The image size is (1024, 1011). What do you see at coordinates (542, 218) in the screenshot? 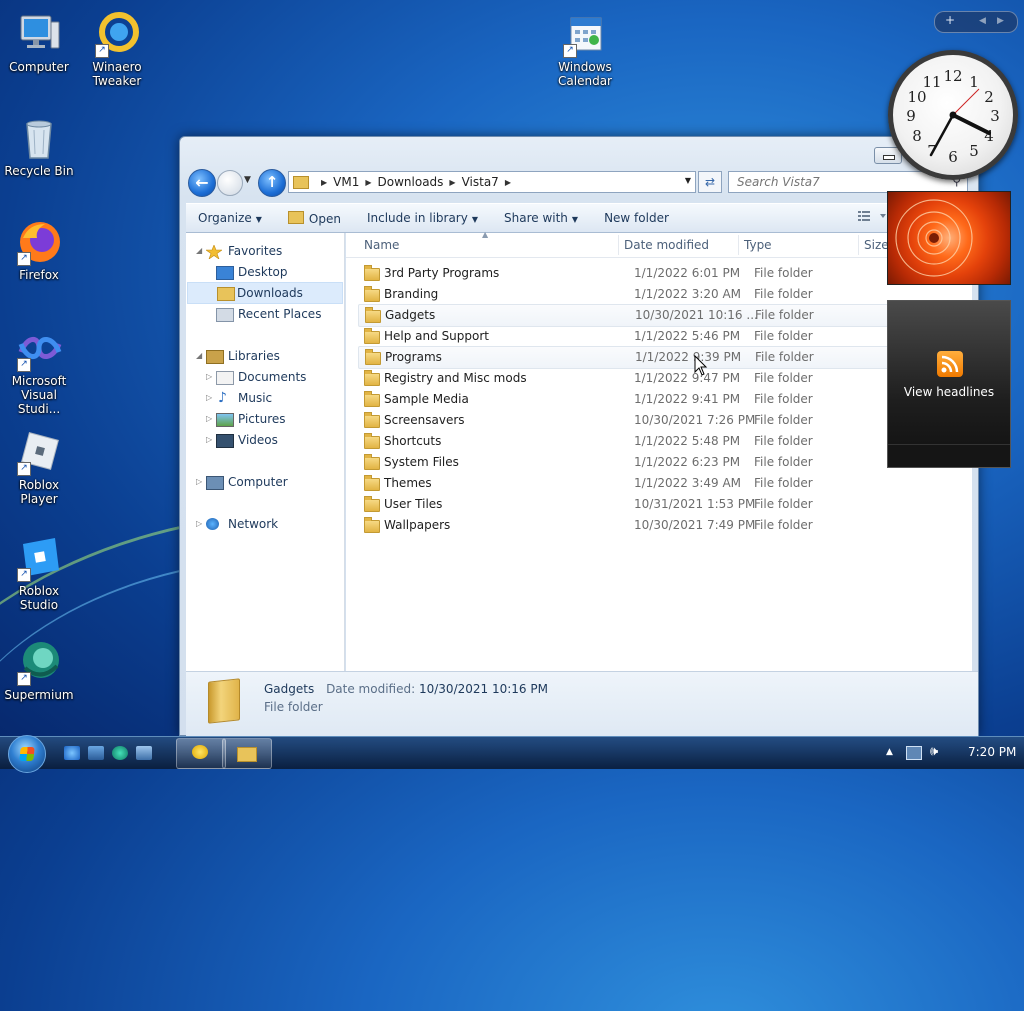
I see `share-with-button: Share with ▼` at bounding box center [542, 218].